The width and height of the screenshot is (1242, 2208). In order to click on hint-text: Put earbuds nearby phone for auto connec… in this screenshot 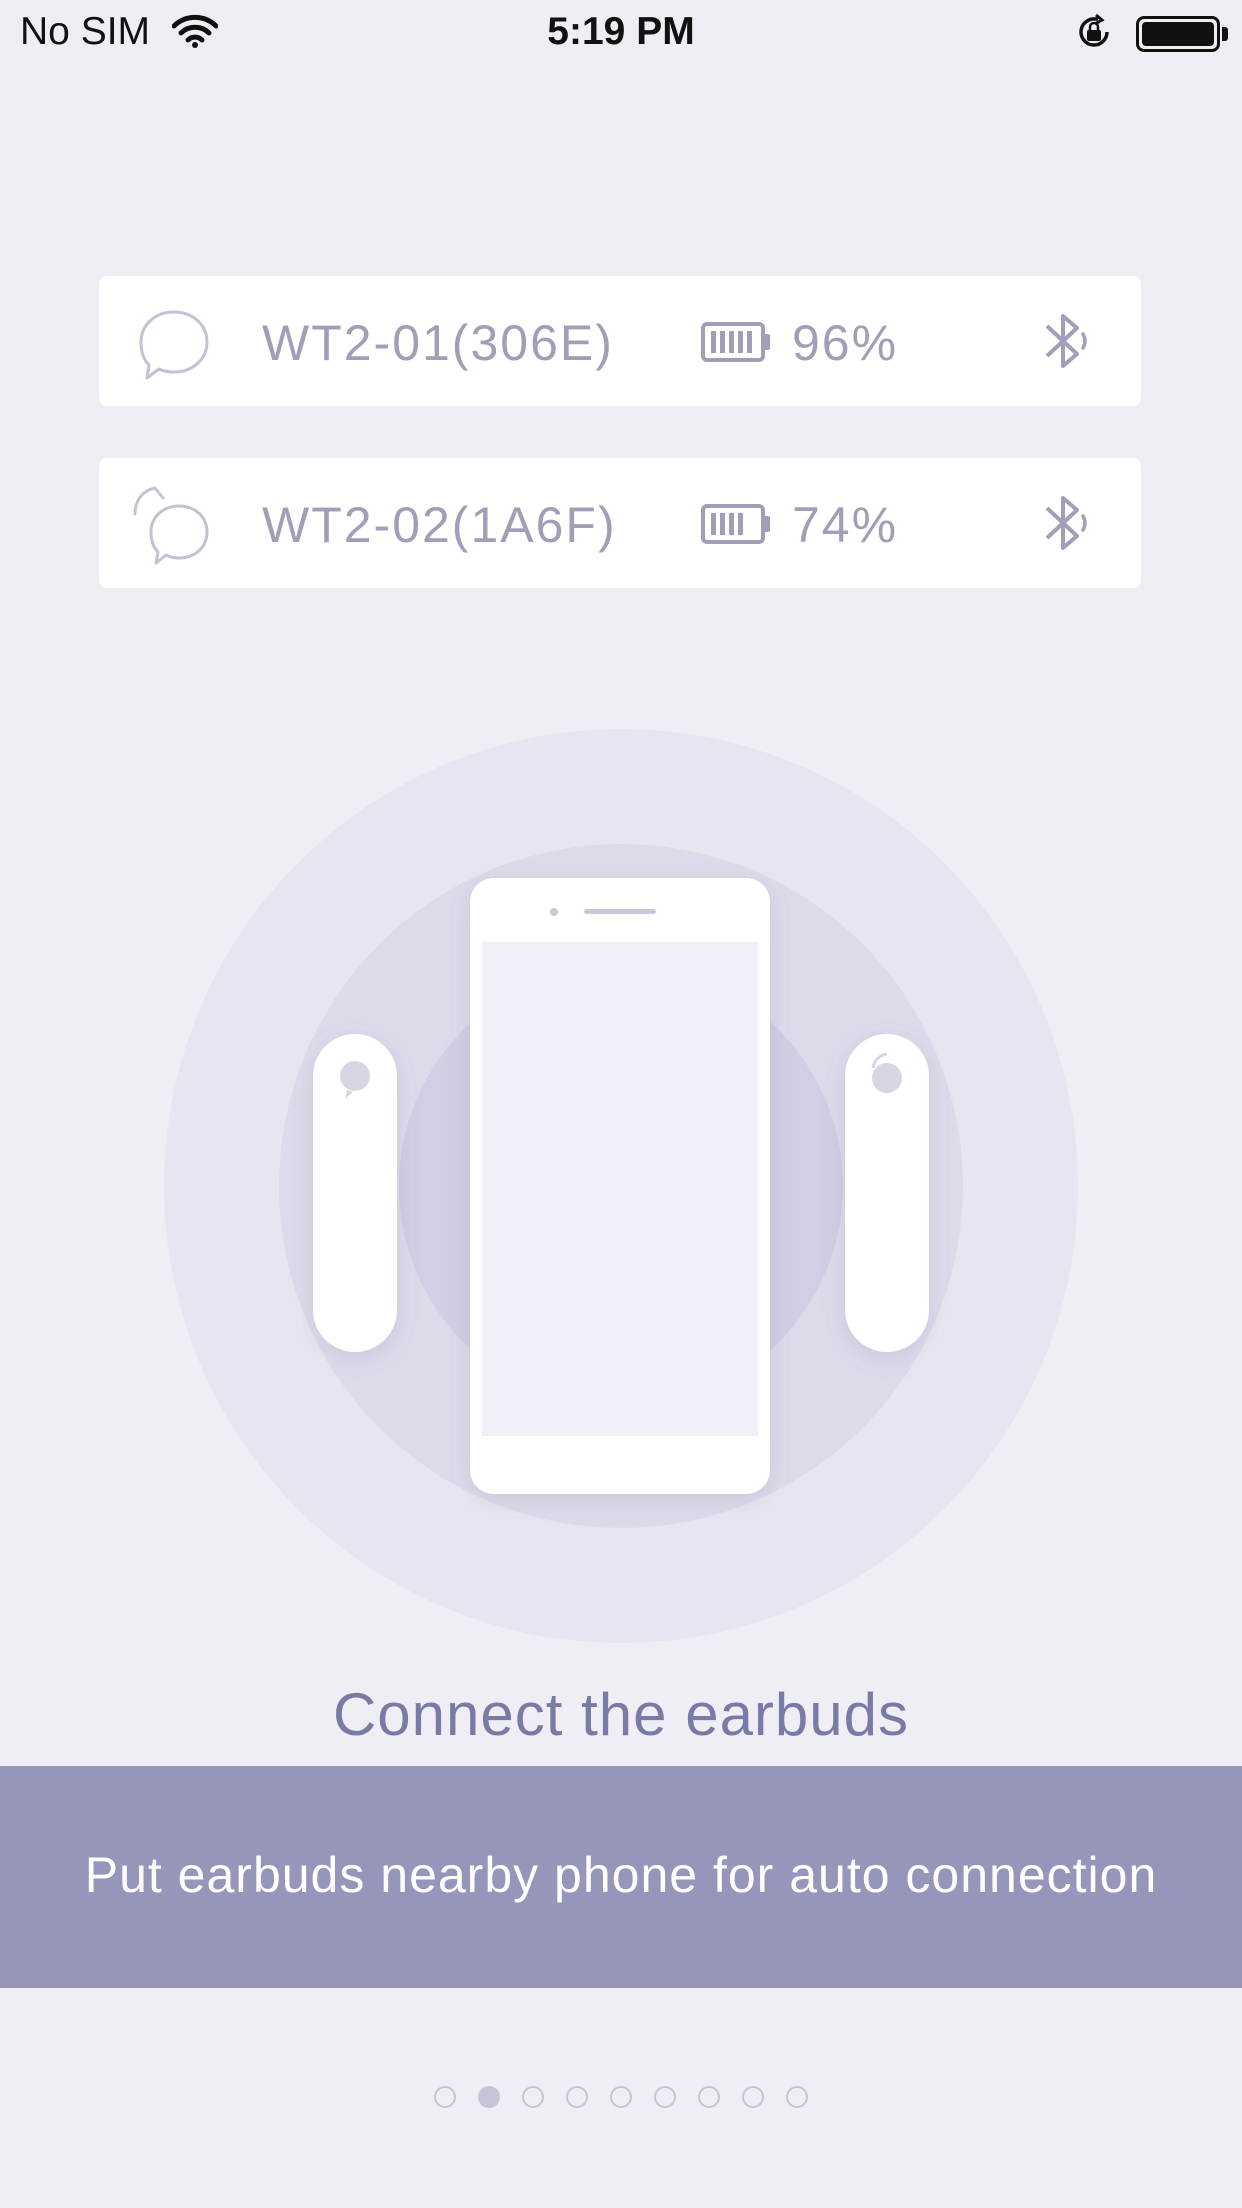, I will do `click(621, 1875)`.